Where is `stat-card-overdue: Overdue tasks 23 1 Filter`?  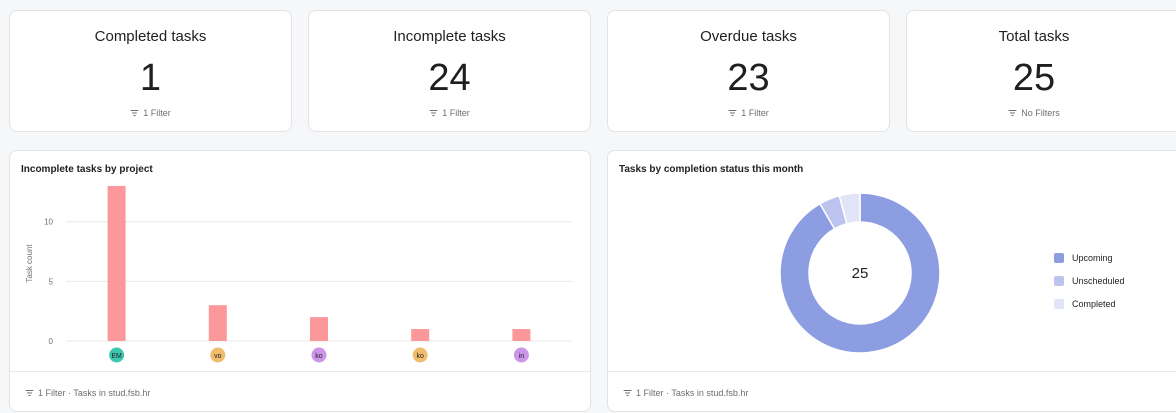 stat-card-overdue: Overdue tasks 23 1 Filter is located at coordinates (748, 71).